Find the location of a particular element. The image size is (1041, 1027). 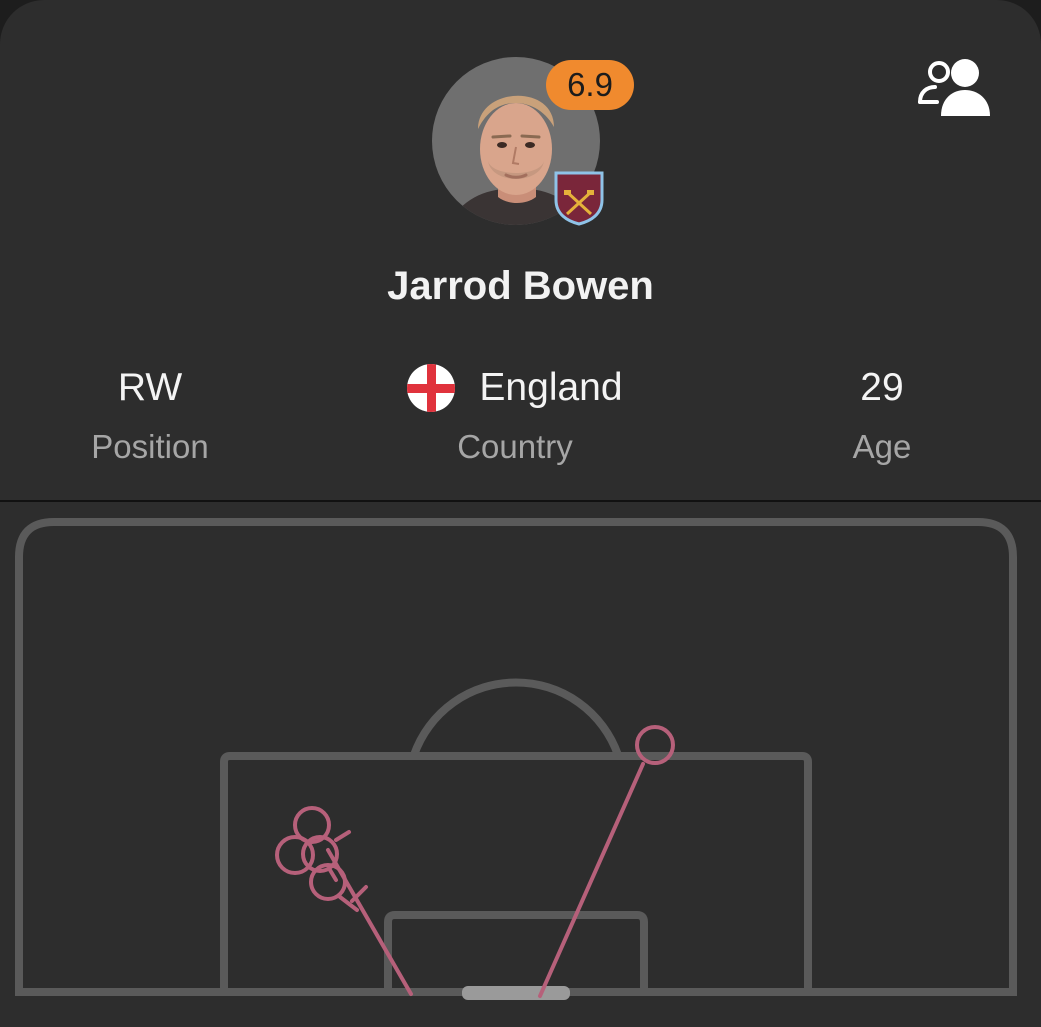

position-value: RW is located at coordinates (150, 387).